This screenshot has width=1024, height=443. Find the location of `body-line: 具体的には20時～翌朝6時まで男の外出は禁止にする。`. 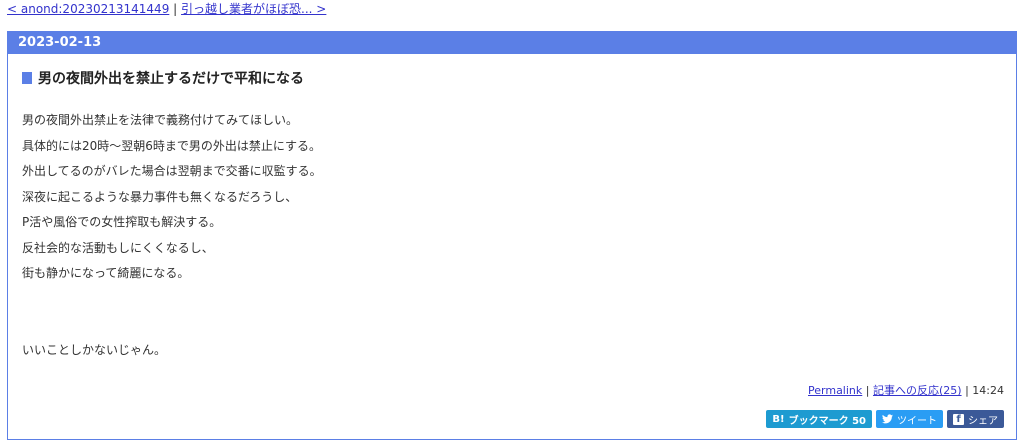

body-line: 具体的には20時～翌朝6時まで男の外出は禁止にする。 is located at coordinates (172, 145).